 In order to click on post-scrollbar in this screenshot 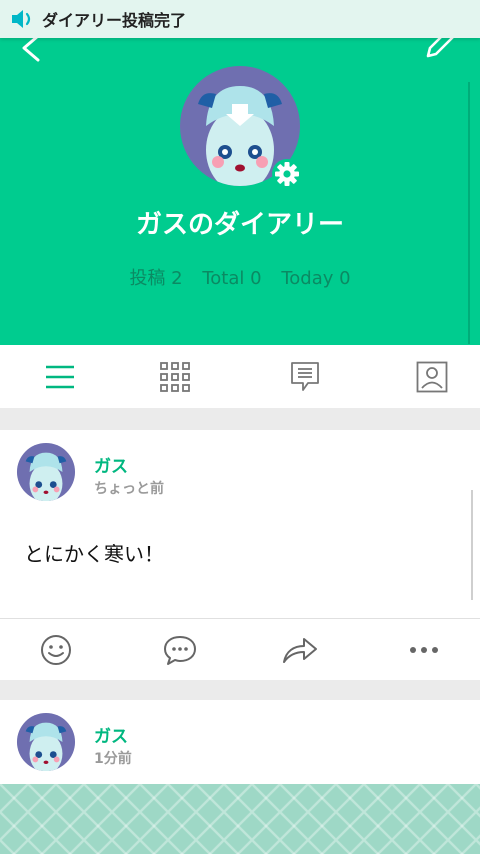, I will do `click(472, 545)`.